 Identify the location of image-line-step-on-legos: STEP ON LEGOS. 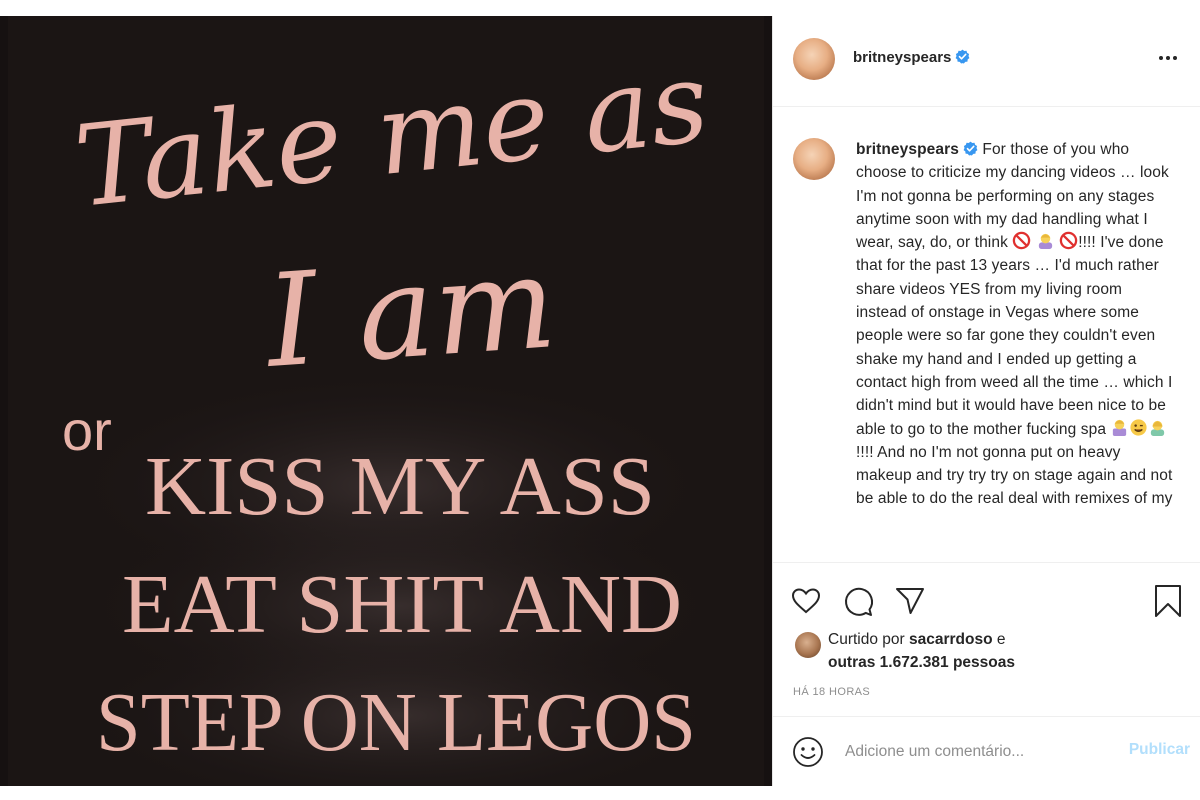
(396, 722).